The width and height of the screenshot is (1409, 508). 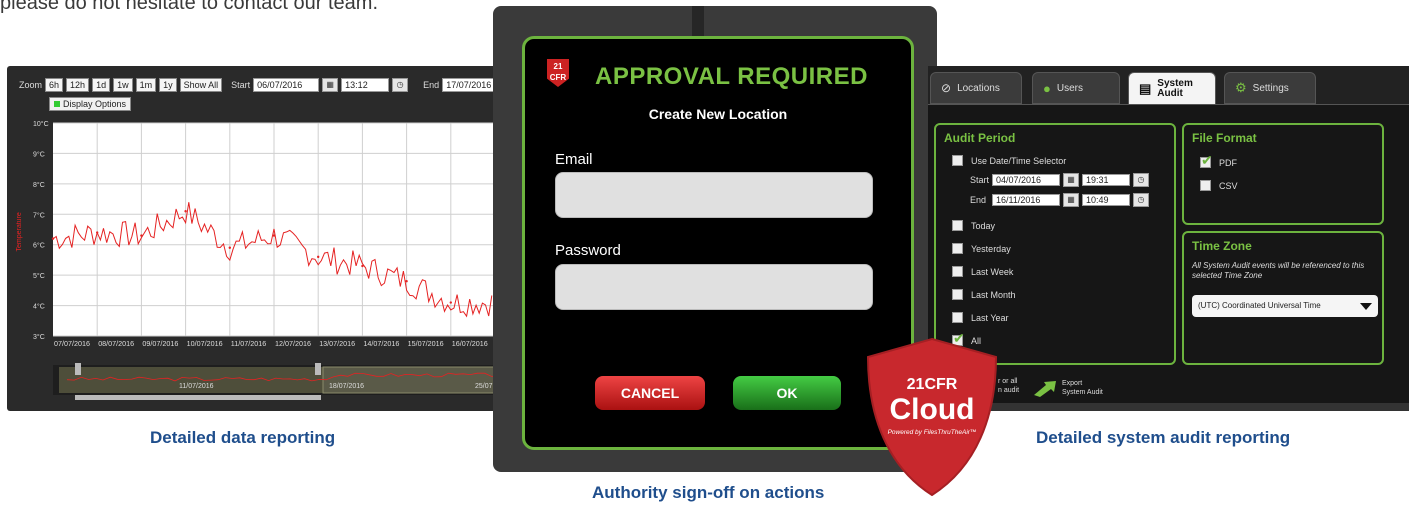 I want to click on format-pdf: PDF, so click(x=1218, y=160).